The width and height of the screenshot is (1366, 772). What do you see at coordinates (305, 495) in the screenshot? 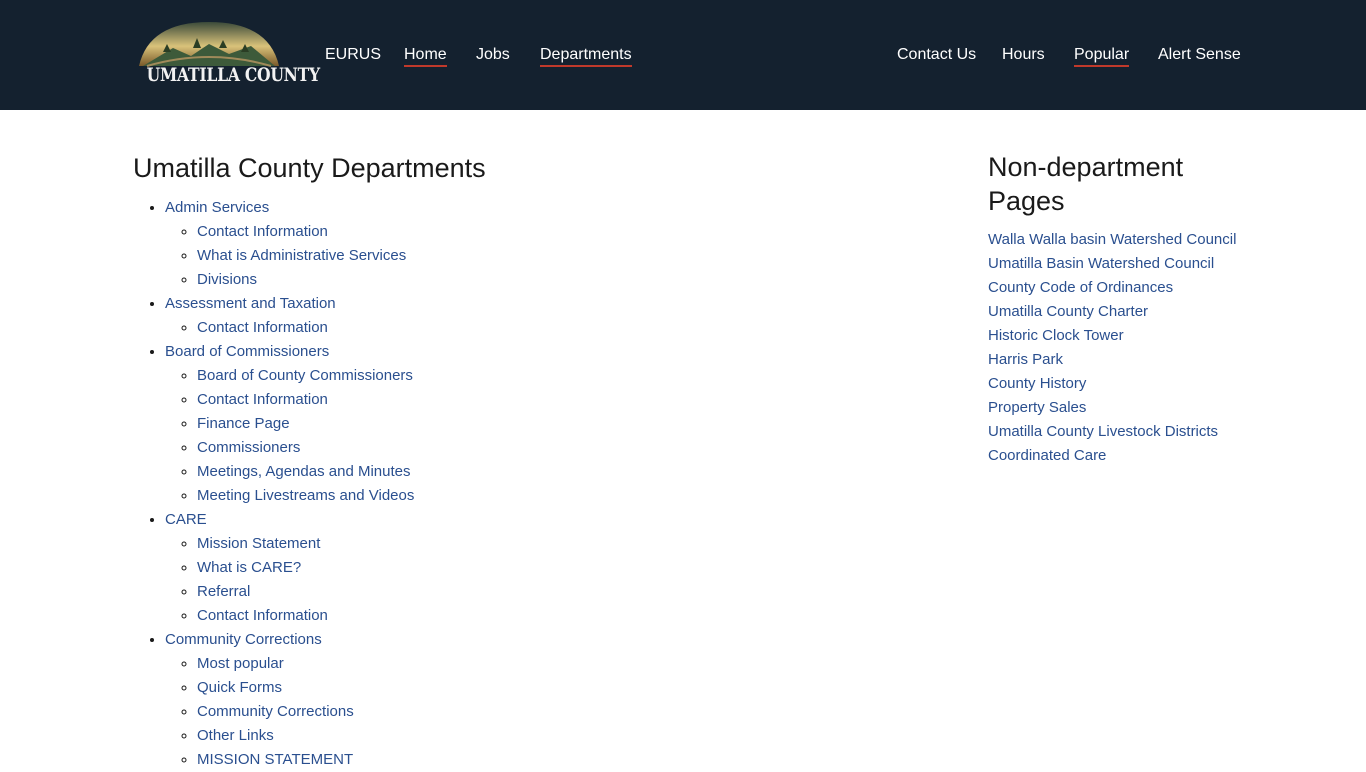
I see `sub-link: Meeting Livestreams and Videos` at bounding box center [305, 495].